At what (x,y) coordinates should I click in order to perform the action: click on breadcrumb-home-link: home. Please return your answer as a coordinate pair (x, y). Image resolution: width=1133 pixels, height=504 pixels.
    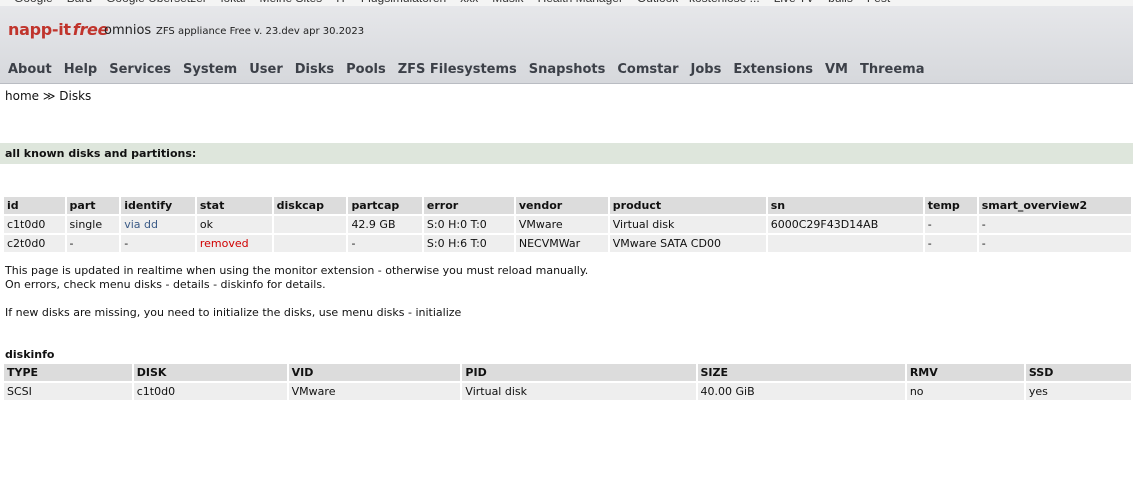
    Looking at the image, I should click on (22, 96).